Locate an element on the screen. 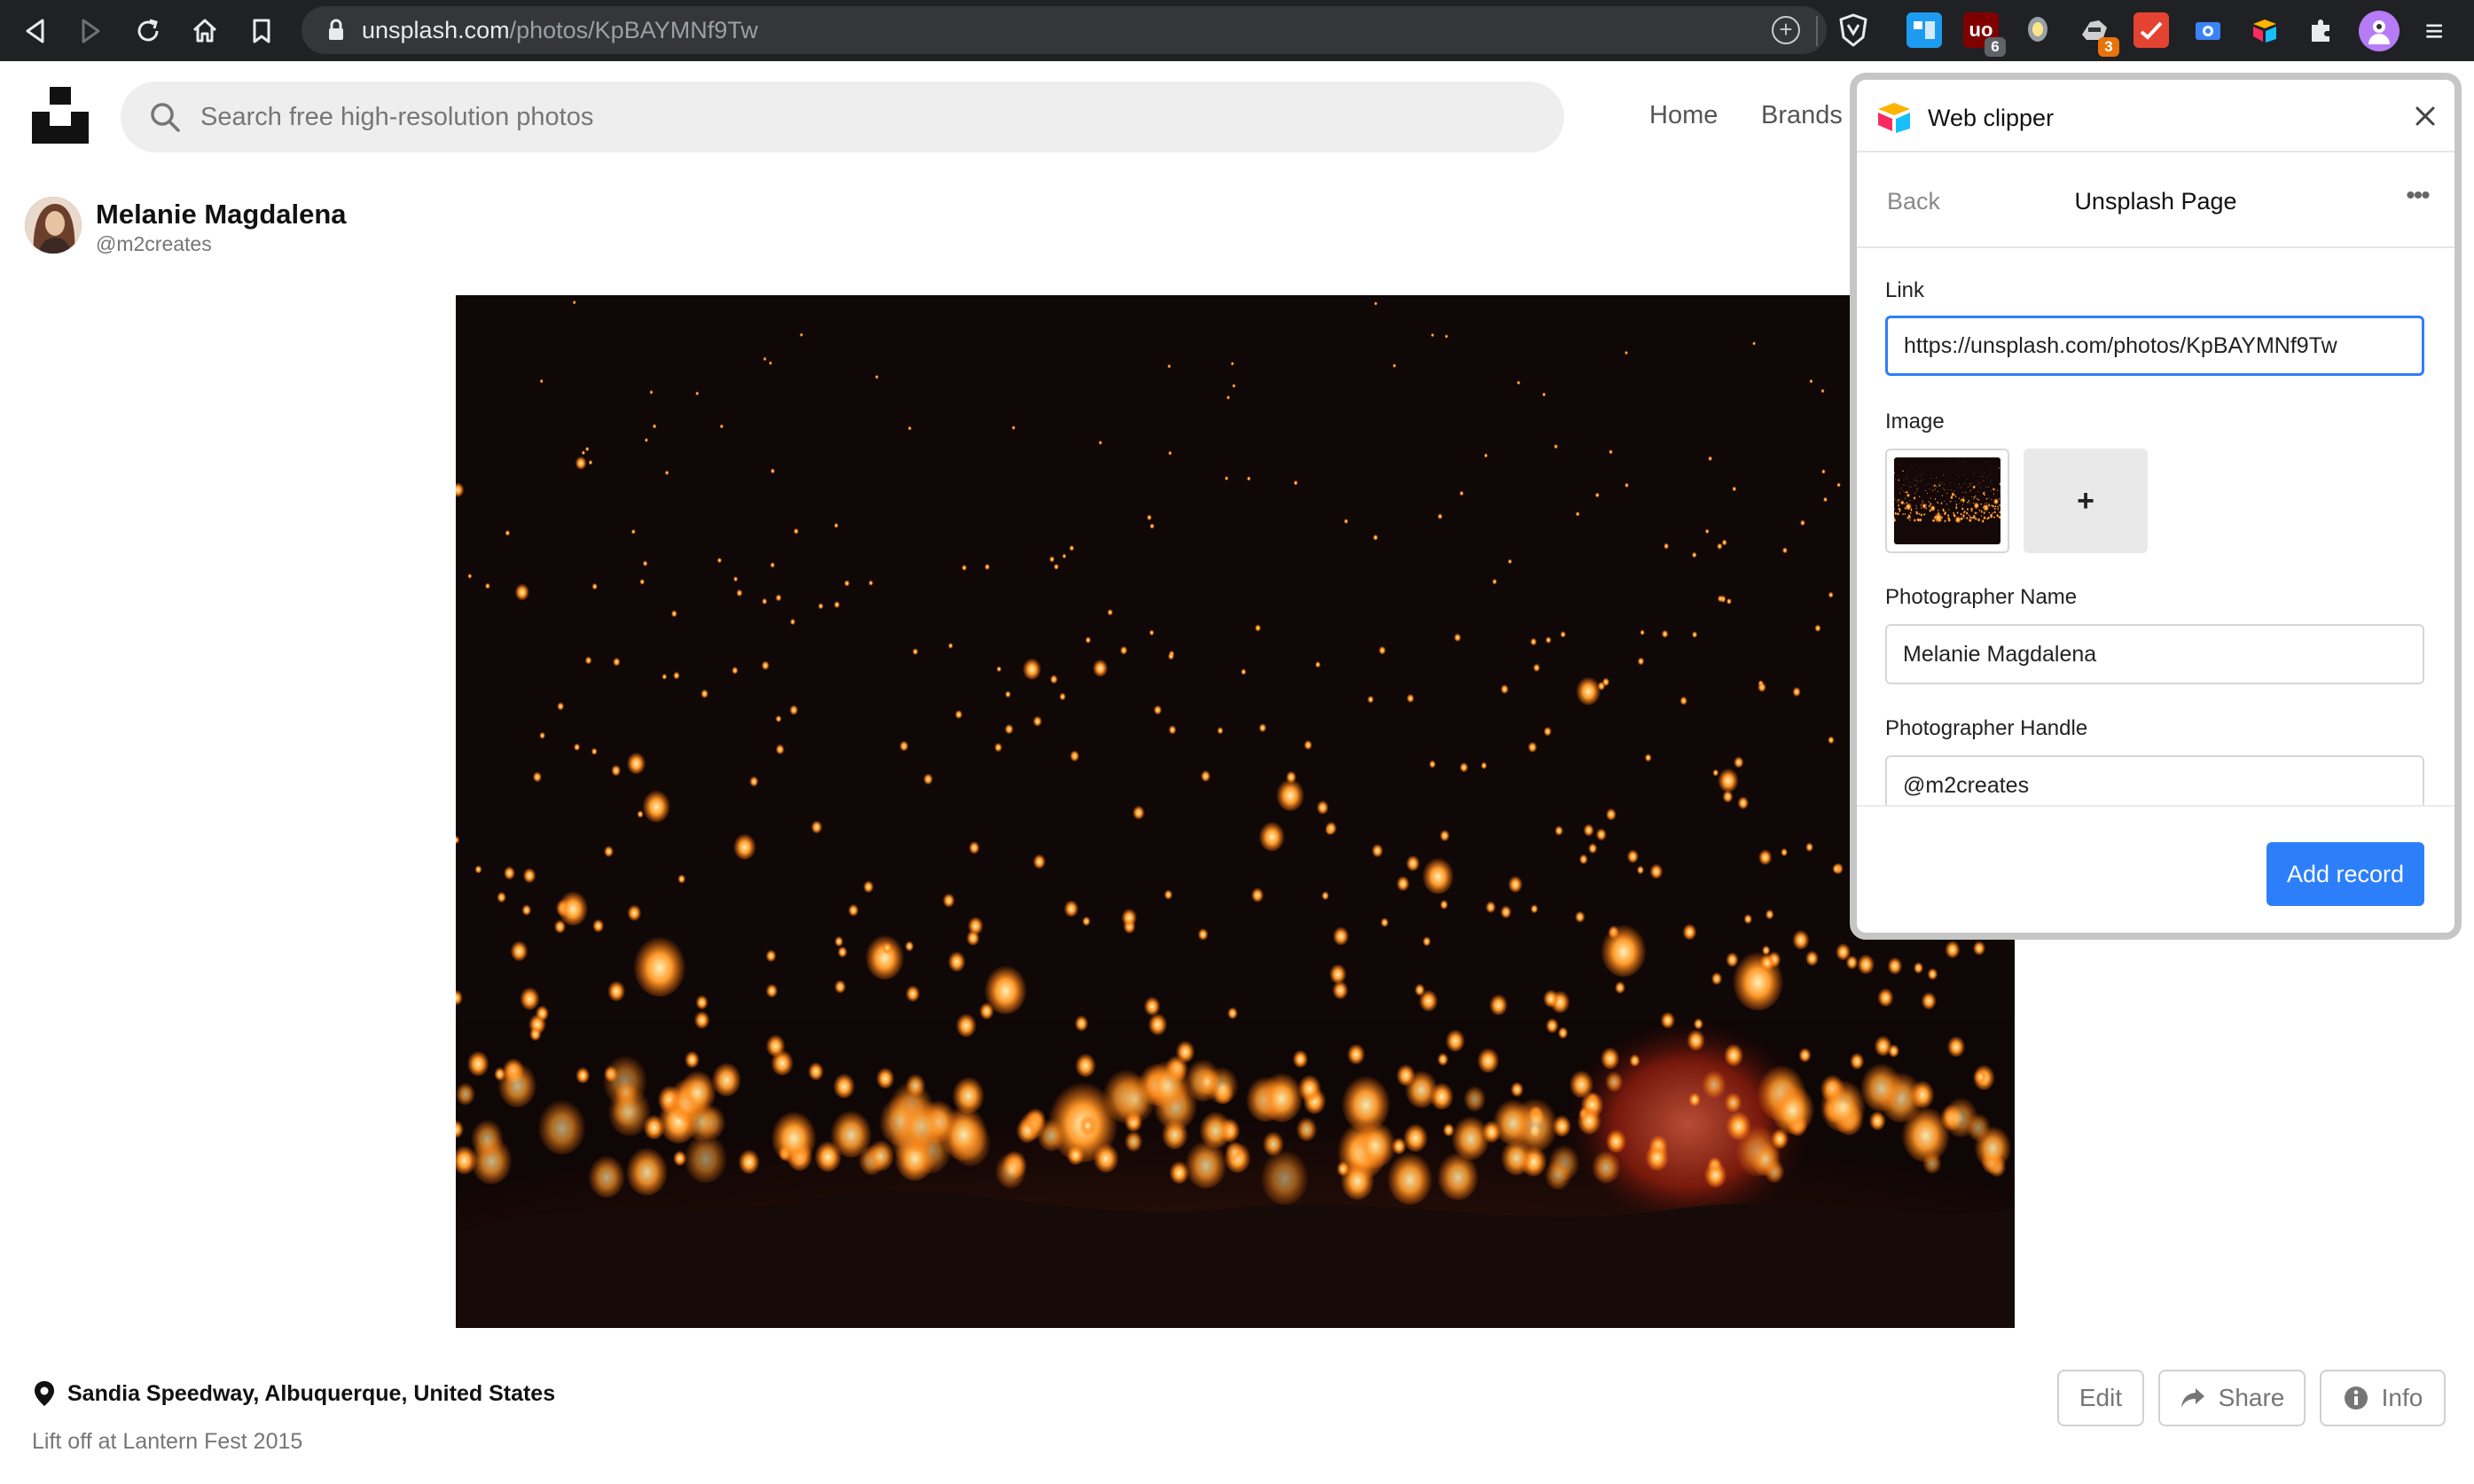 The height and width of the screenshot is (1484, 2474). more-options-icon: ••• is located at coordinates (2417, 200).